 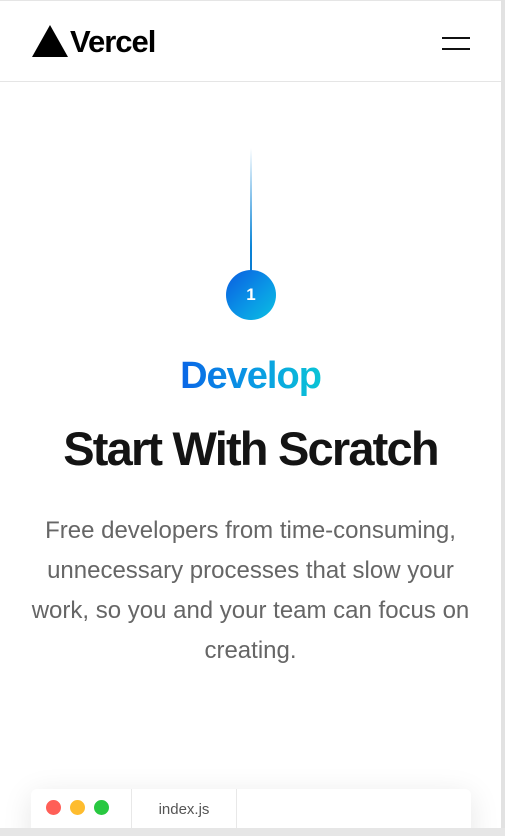 I want to click on logo-text: Vercel, so click(x=113, y=41).